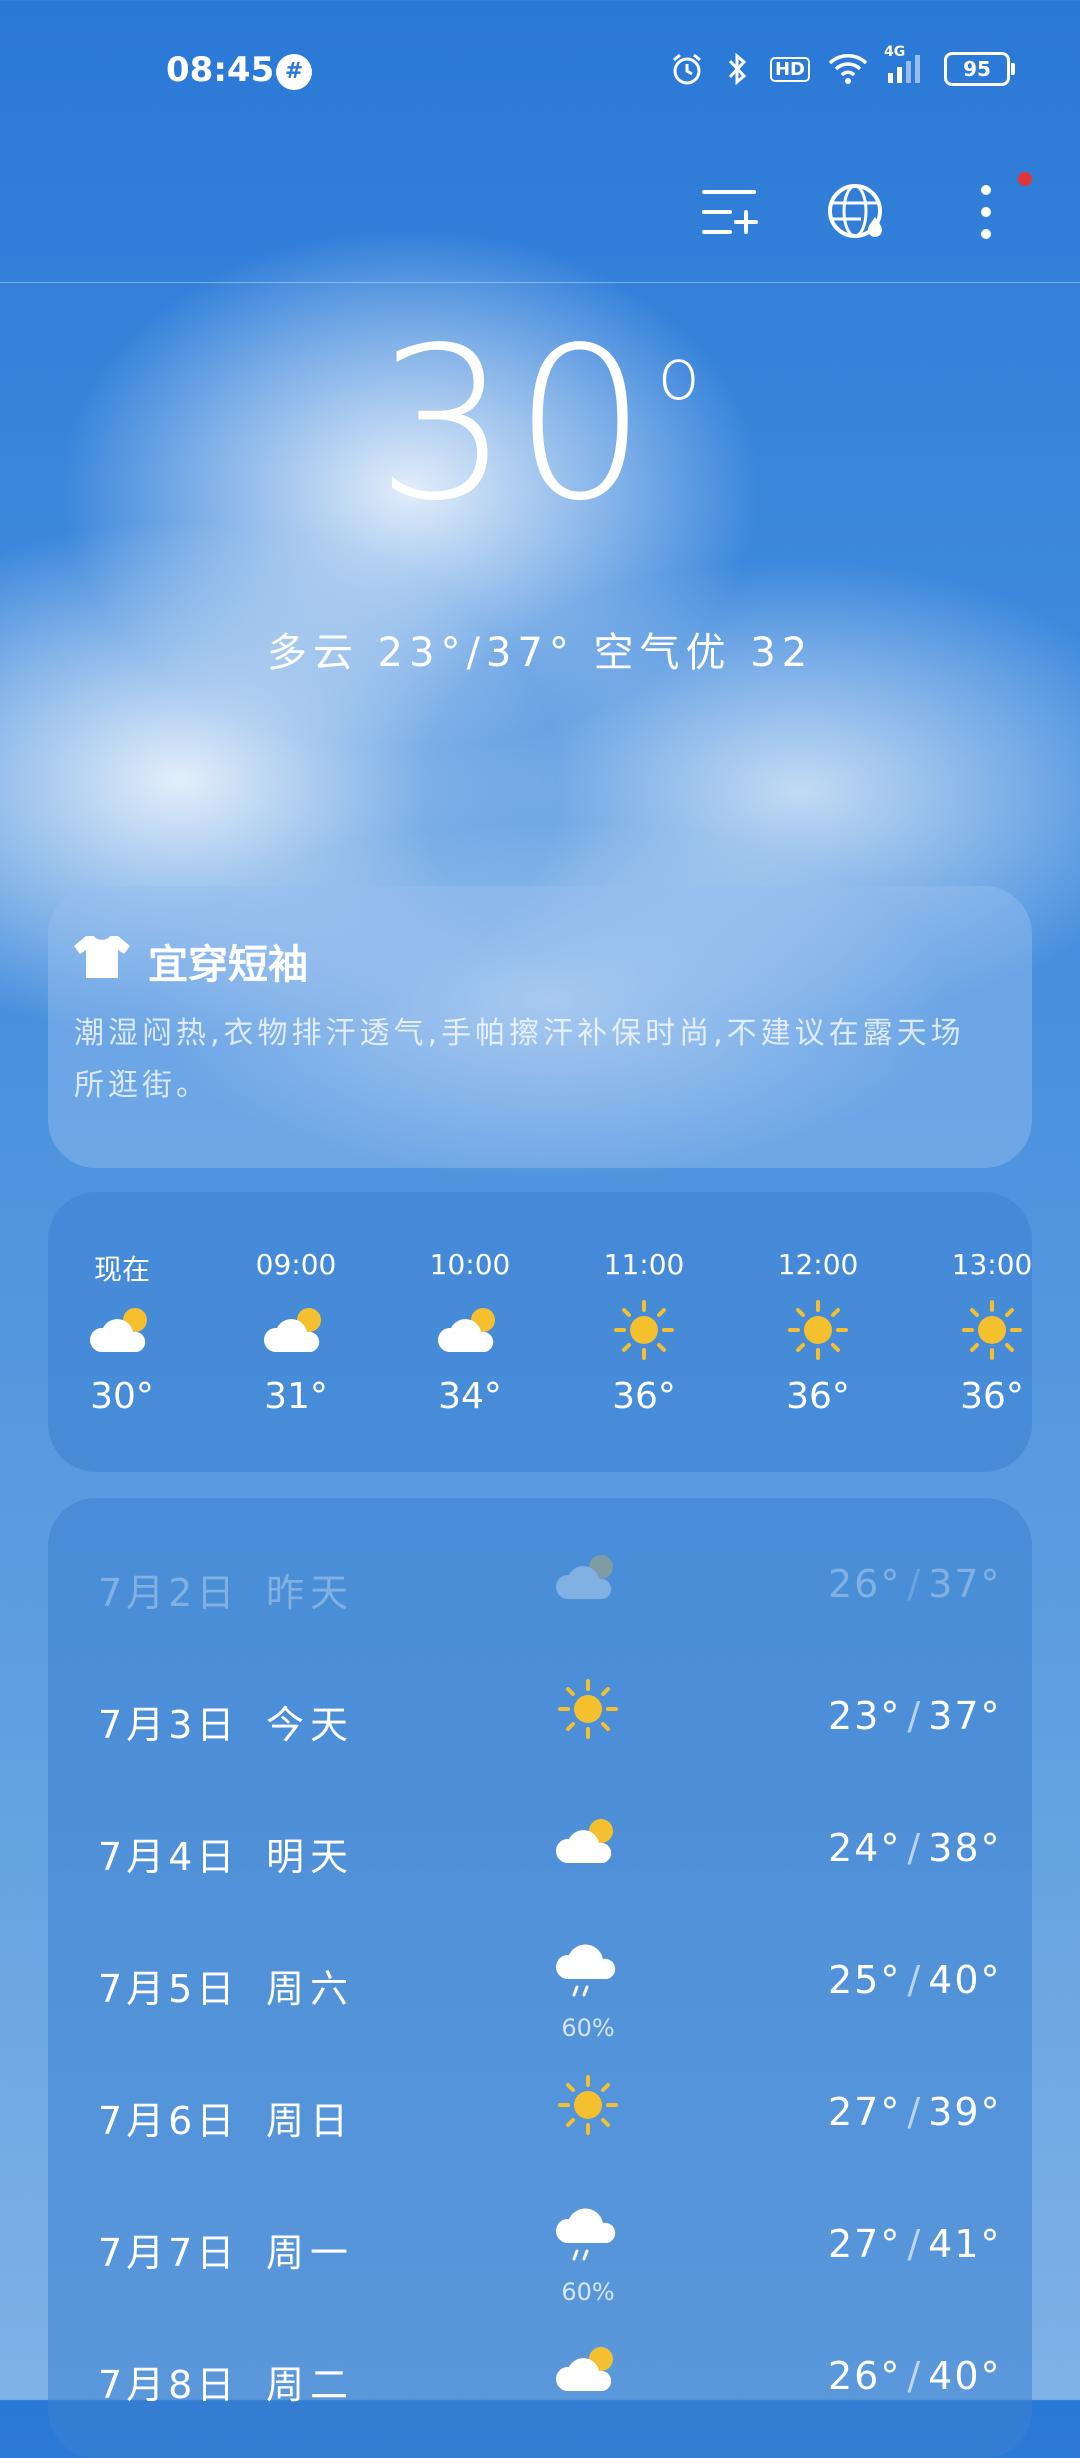 Image resolution: width=1080 pixels, height=2458 pixels. Describe the element at coordinates (310, 1593) in the screenshot. I see `day-name: 昨天` at that location.